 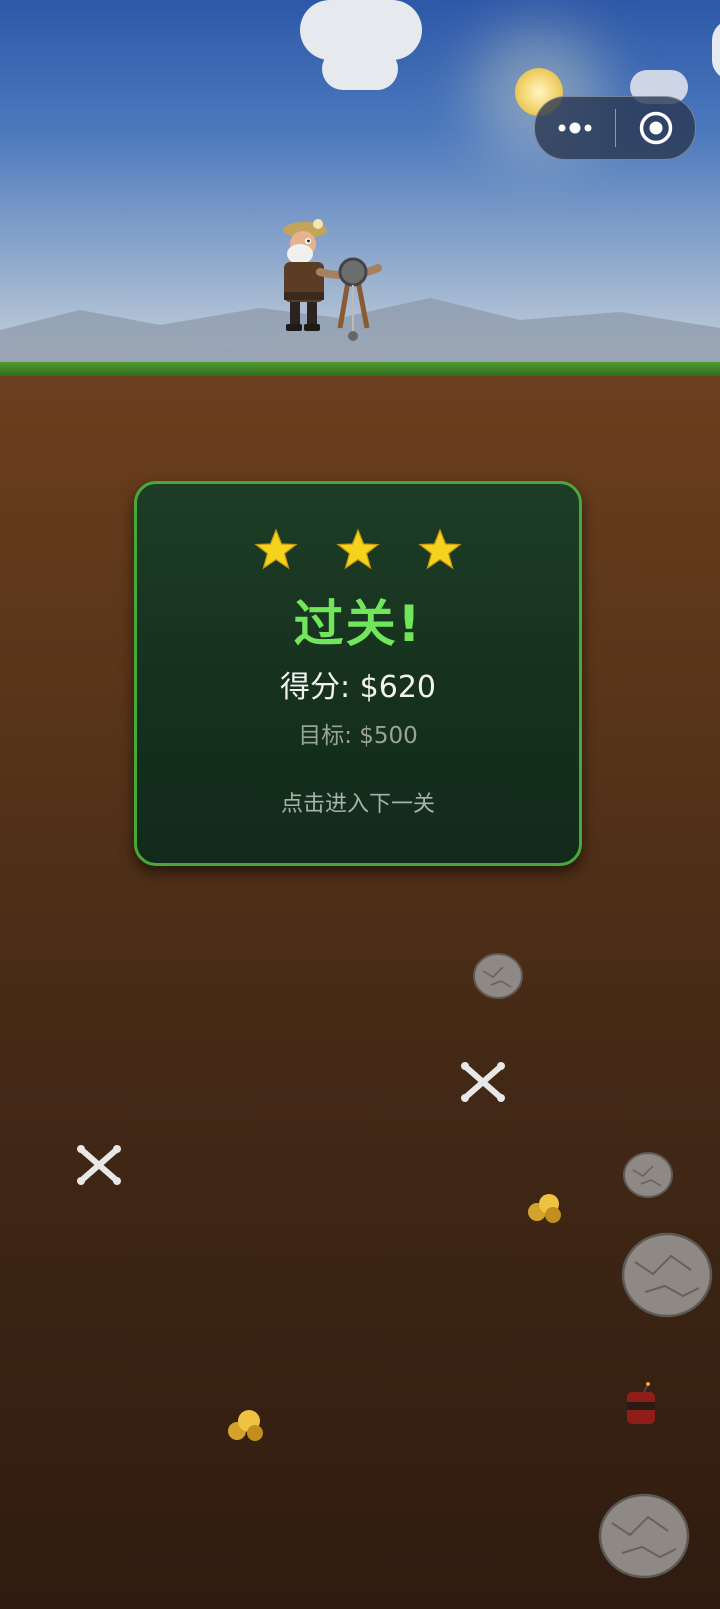 What do you see at coordinates (358, 624) in the screenshot?
I see `level-complete-title: 过关!` at bounding box center [358, 624].